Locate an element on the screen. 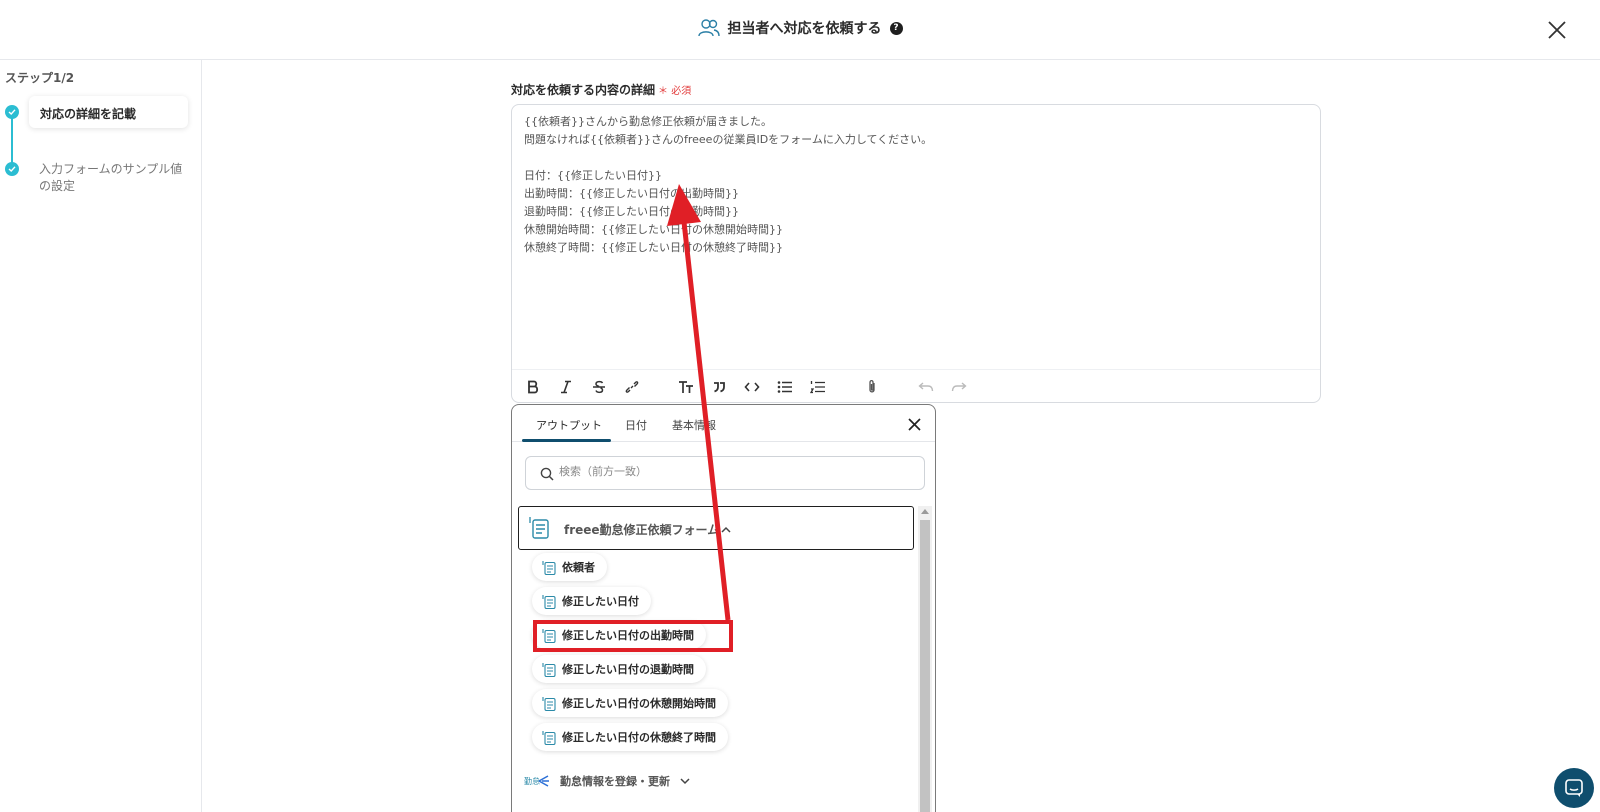 This screenshot has width=1600, height=812. scrollbar is located at coordinates (925, 659).